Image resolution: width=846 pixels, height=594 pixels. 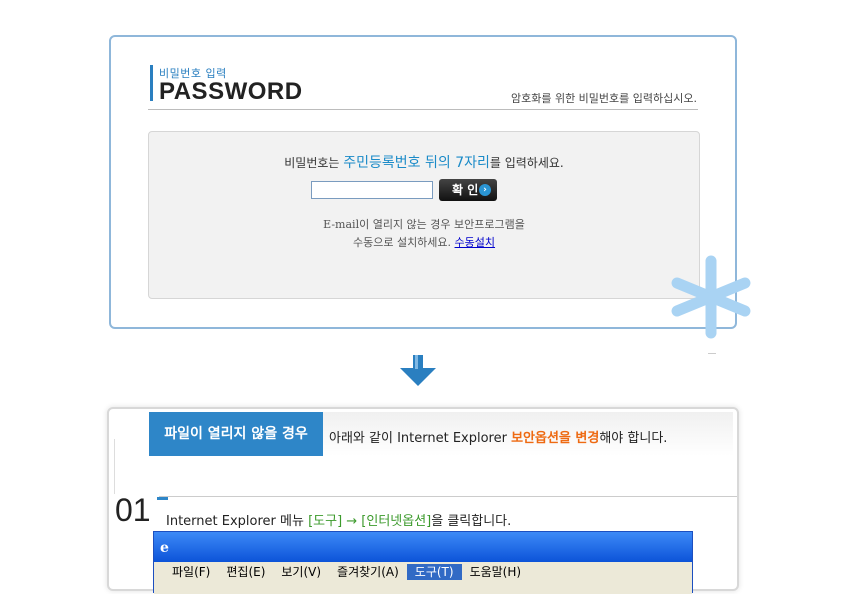 I want to click on arrow-down-icon, so click(x=418, y=370).